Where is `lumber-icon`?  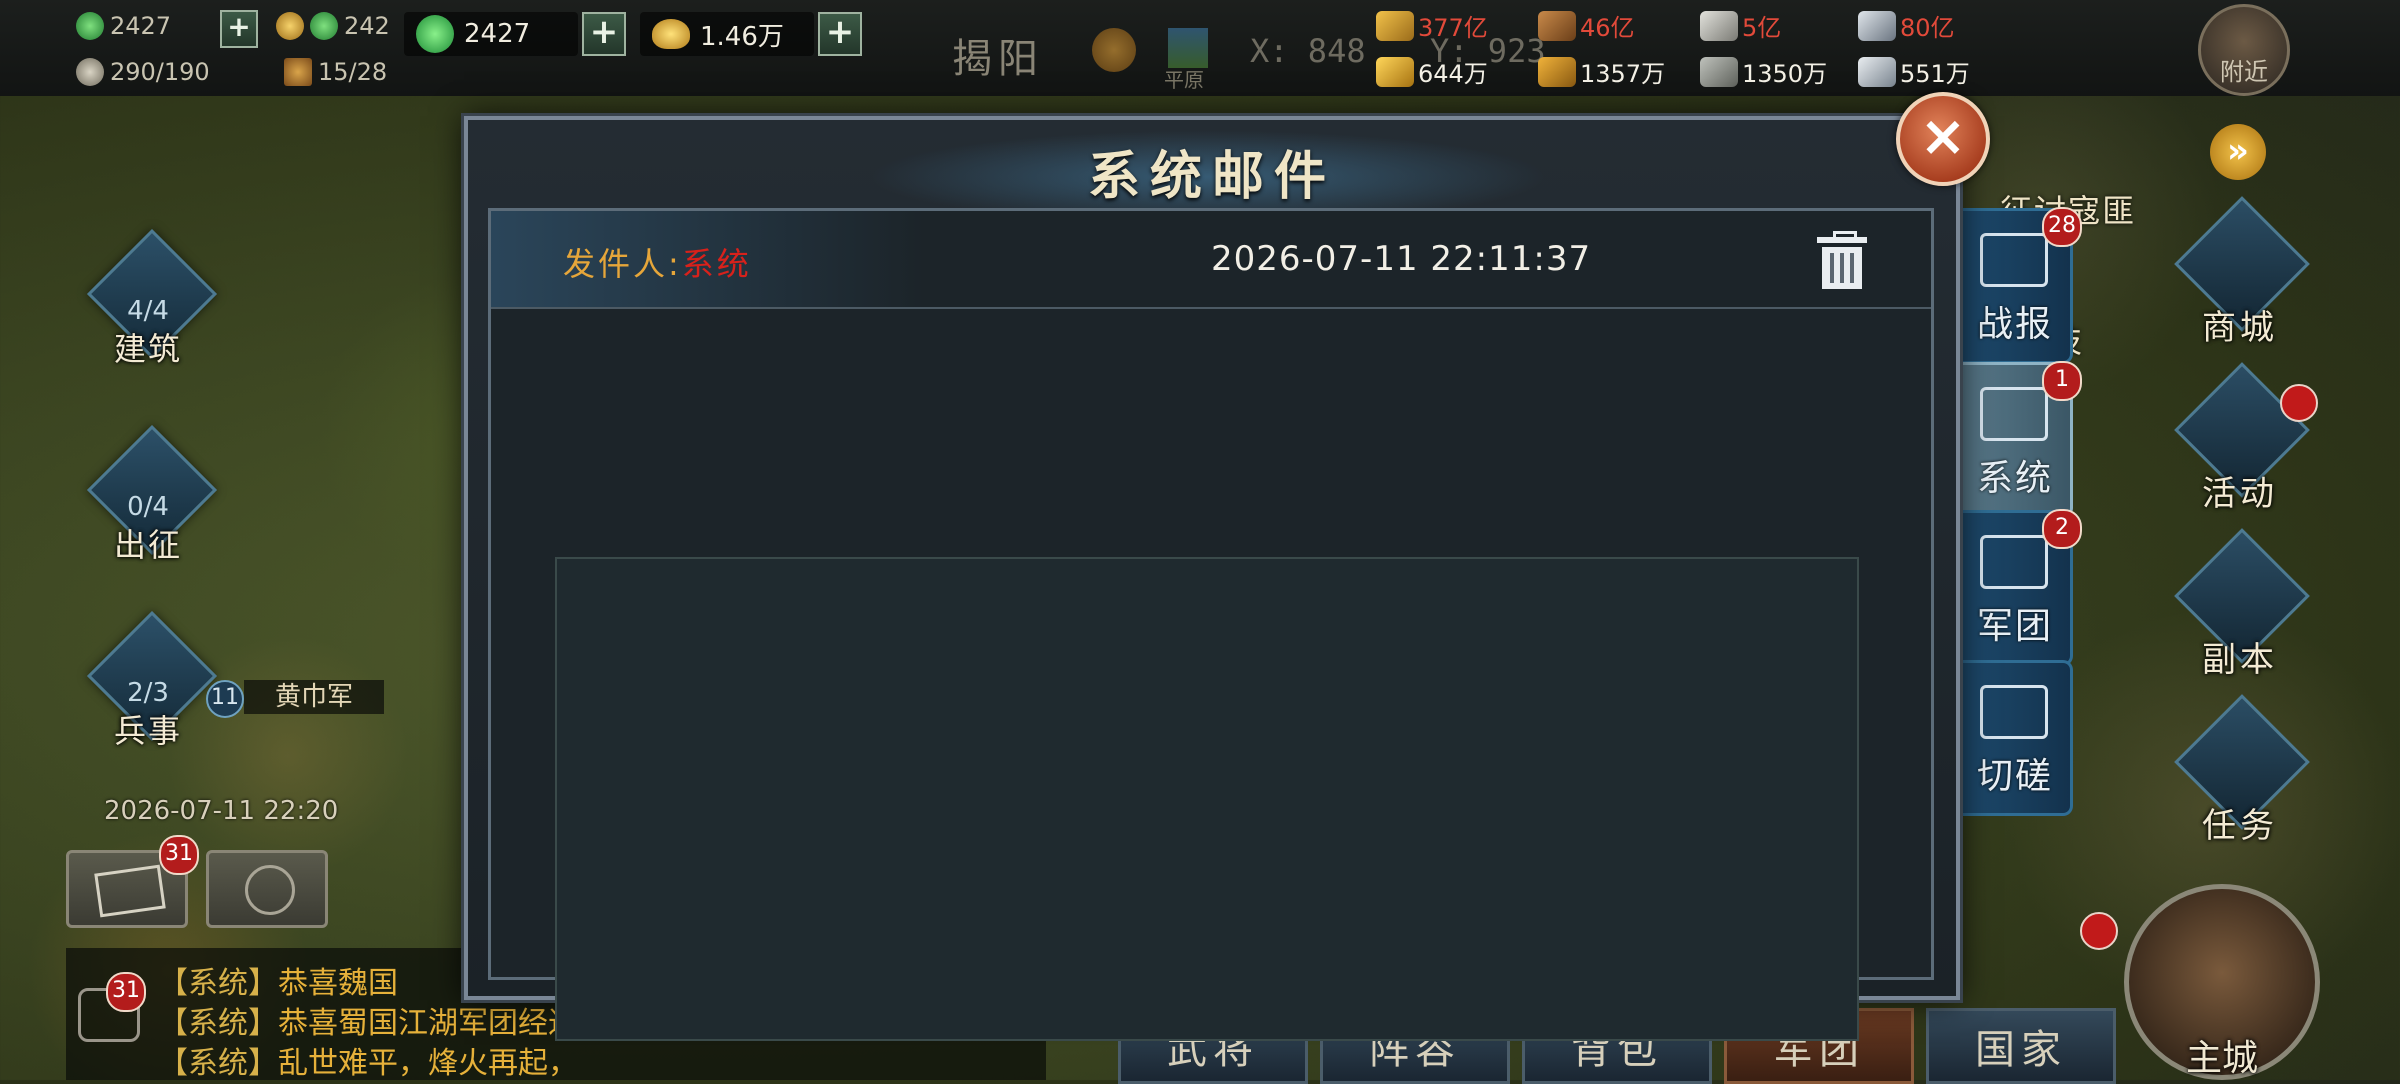 lumber-icon is located at coordinates (1557, 71).